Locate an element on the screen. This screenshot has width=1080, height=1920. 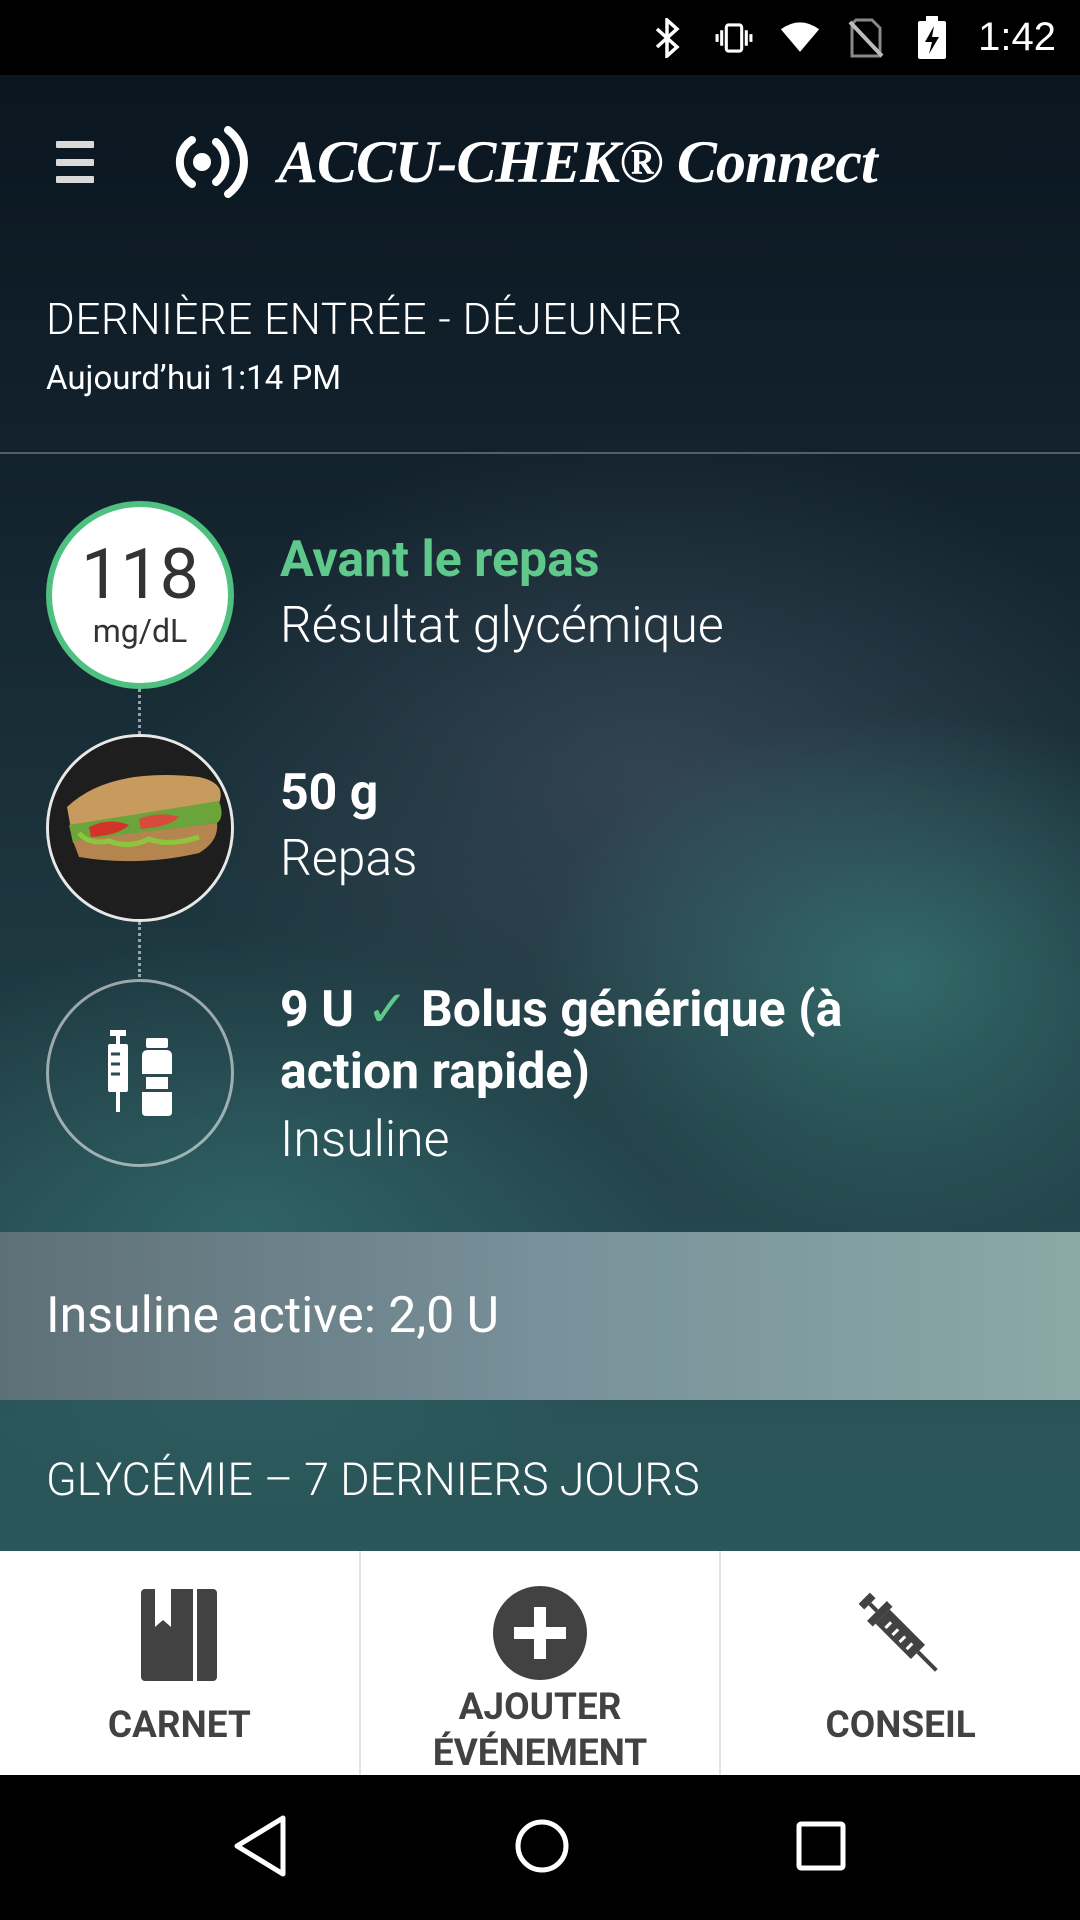
nav-conseil: CONSEIL is located at coordinates (900, 1663).